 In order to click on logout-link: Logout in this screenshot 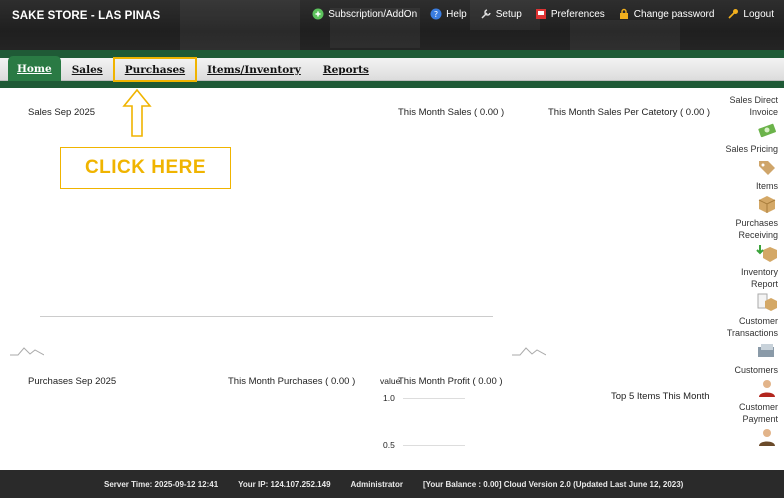, I will do `click(750, 14)`.